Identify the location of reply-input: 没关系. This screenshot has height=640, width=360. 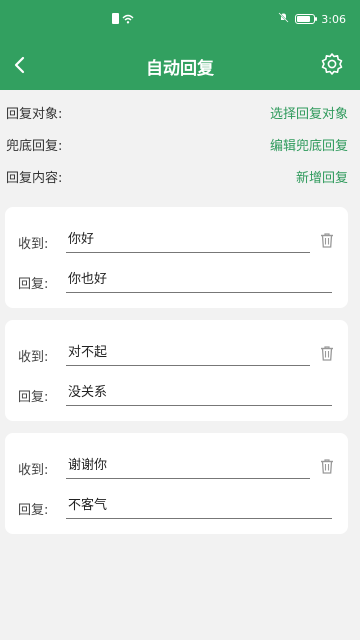
(199, 392).